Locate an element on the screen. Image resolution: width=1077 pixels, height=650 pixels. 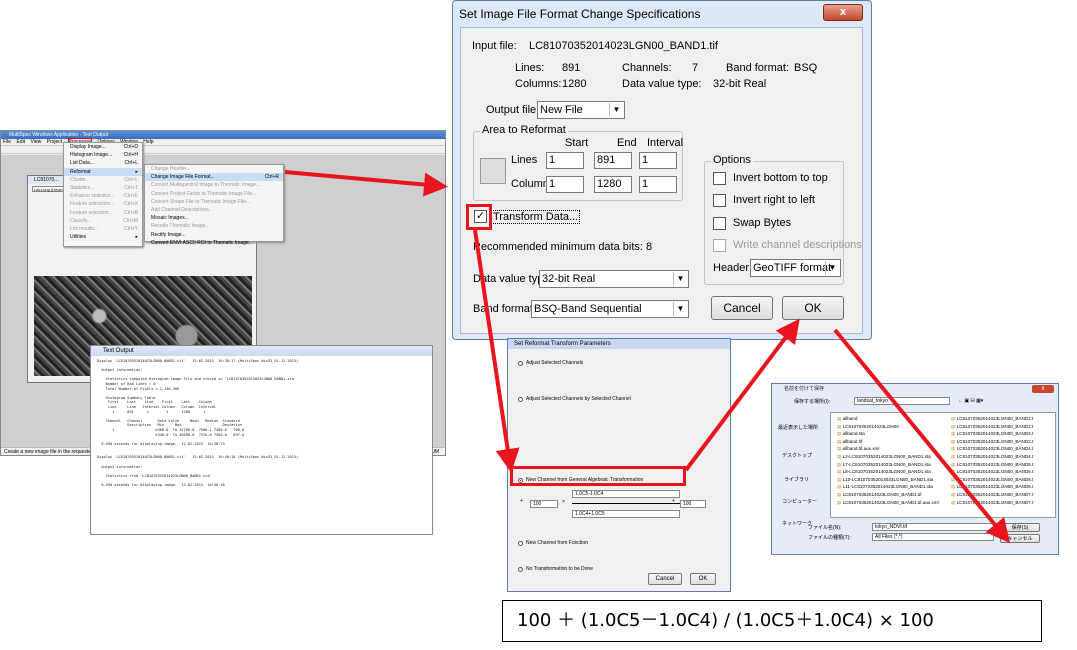
arrow-ok-to-save is located at coordinates (922, 436).